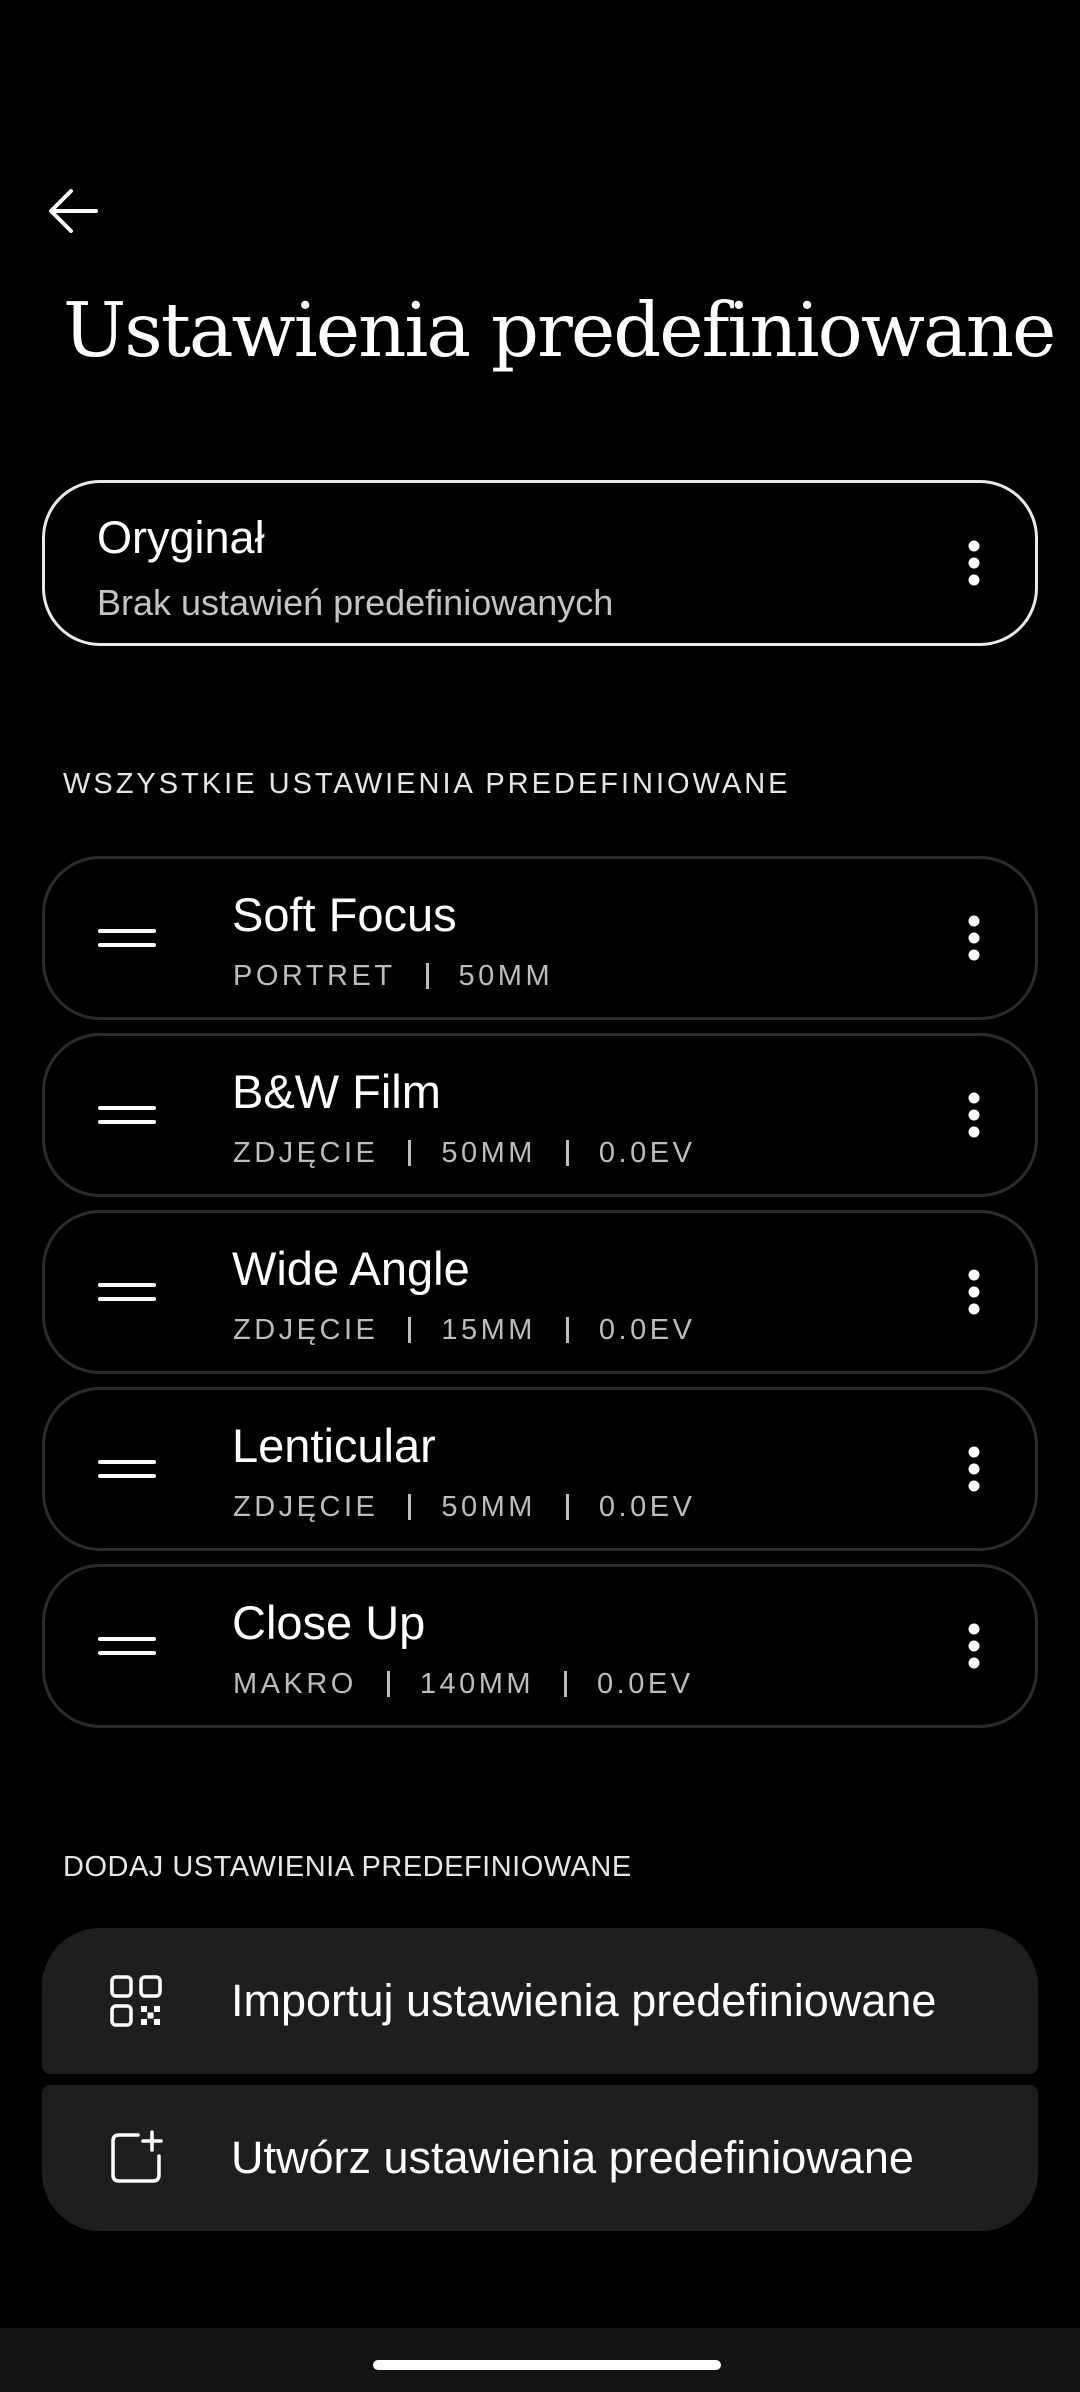 The height and width of the screenshot is (2392, 1080). Describe the element at coordinates (355, 602) in the screenshot. I see `original-preset-subtitle: Brak ustawień predefiniowanych` at that location.